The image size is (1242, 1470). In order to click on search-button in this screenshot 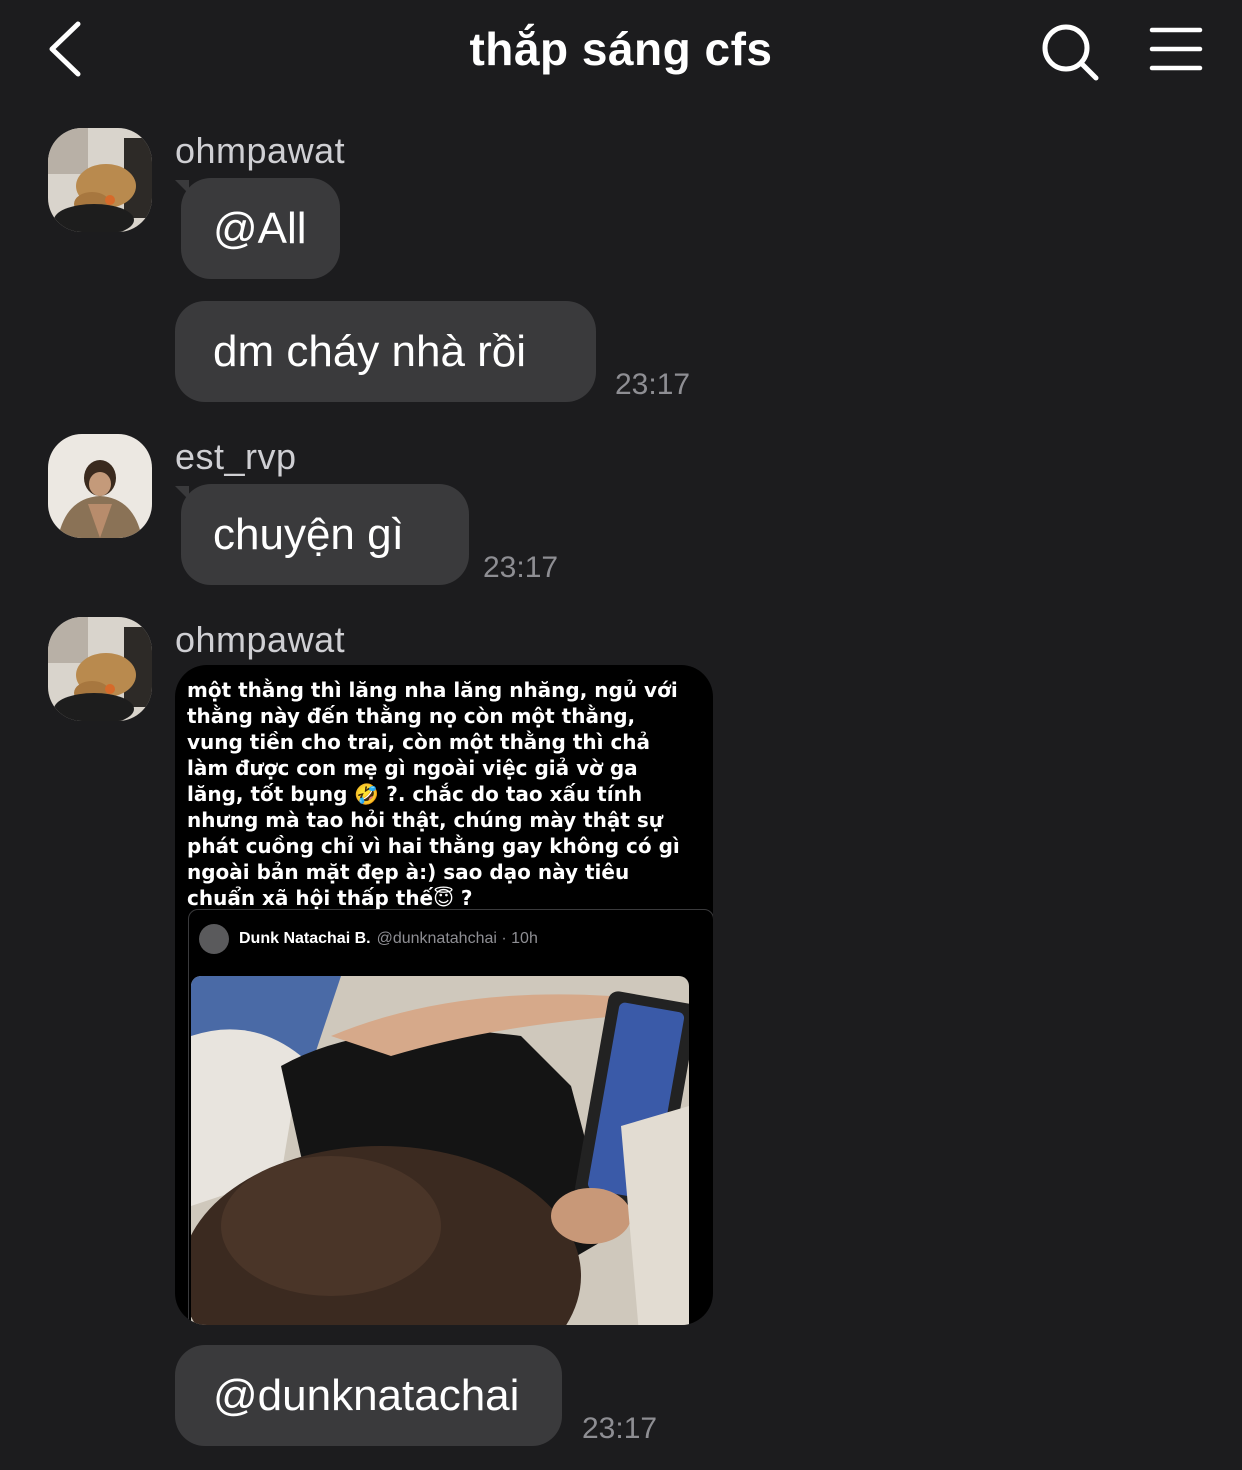, I will do `click(1070, 52)`.